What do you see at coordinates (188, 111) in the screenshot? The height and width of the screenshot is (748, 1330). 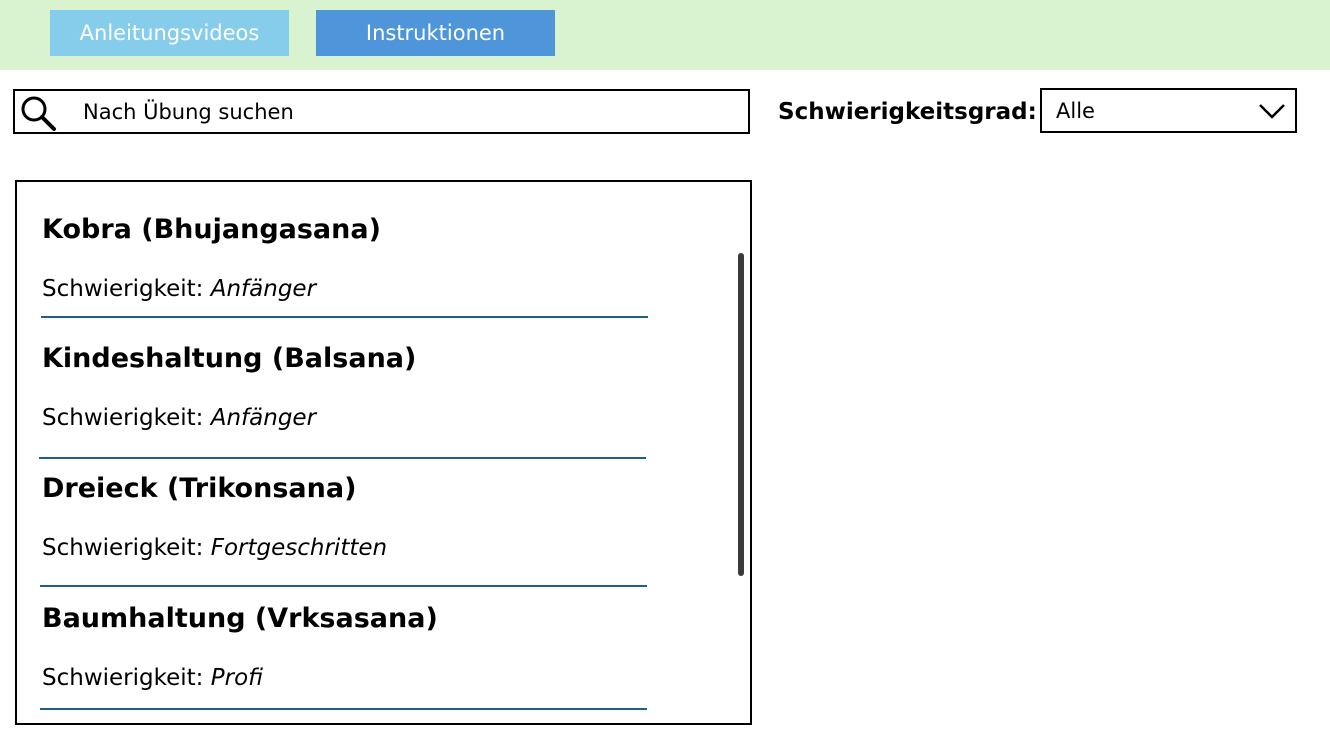 I see `search-placeholder: Nach Übung suchen` at bounding box center [188, 111].